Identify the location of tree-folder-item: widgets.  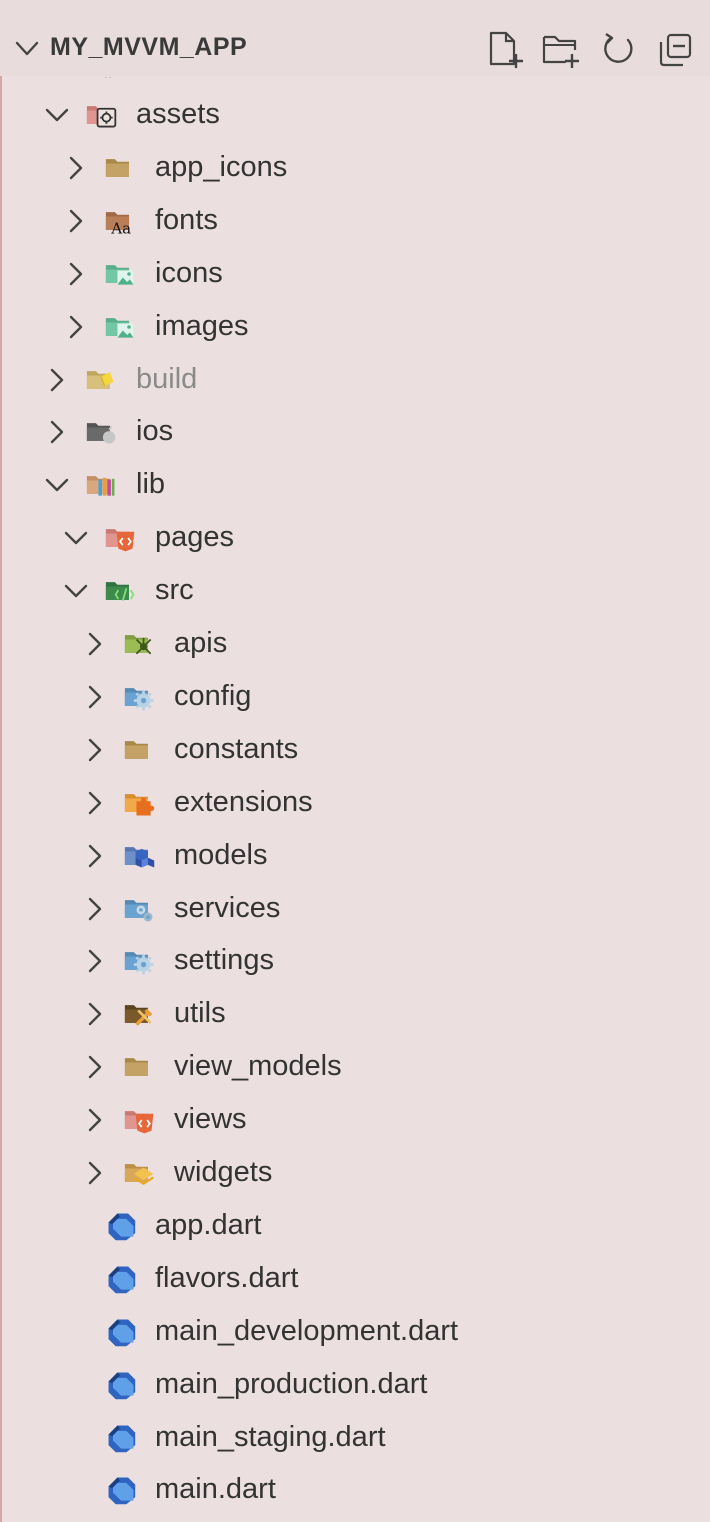
(355, 1173).